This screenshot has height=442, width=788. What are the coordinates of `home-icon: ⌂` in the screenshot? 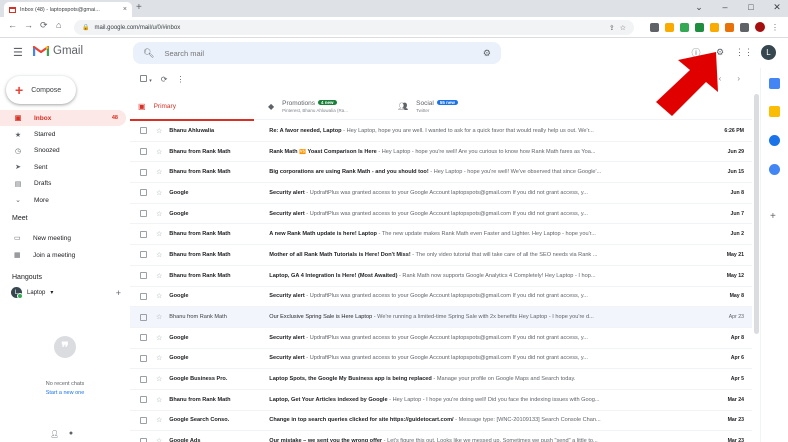 It's located at (58, 25).